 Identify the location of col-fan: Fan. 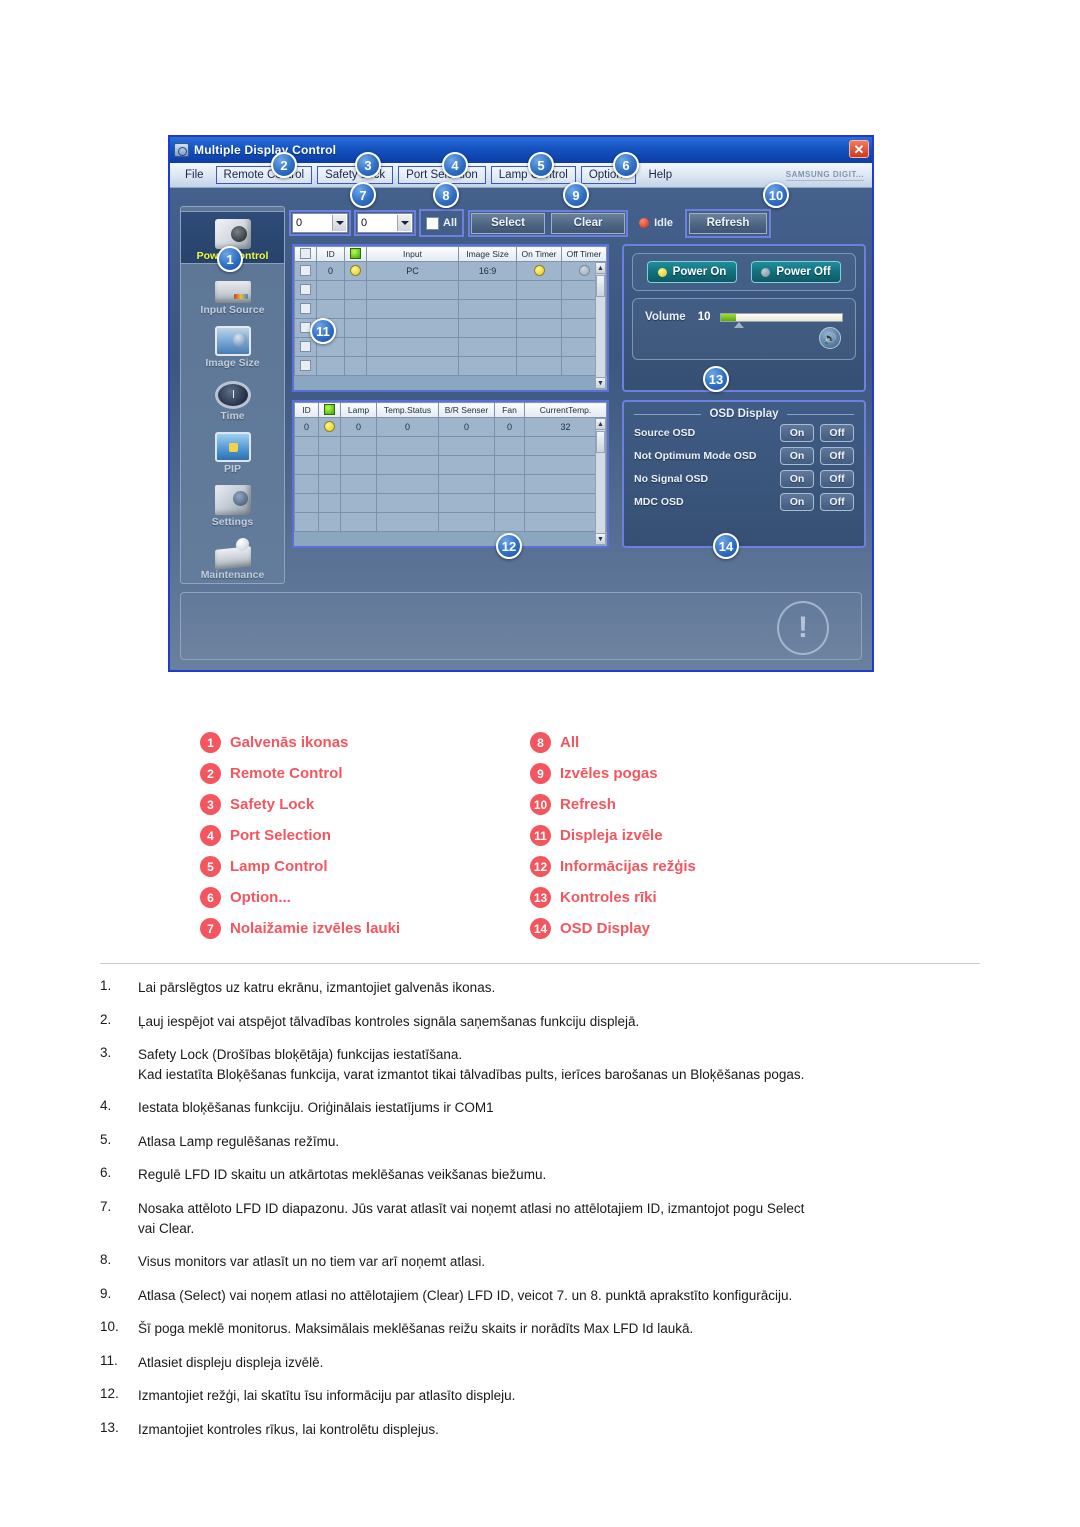
(509, 410).